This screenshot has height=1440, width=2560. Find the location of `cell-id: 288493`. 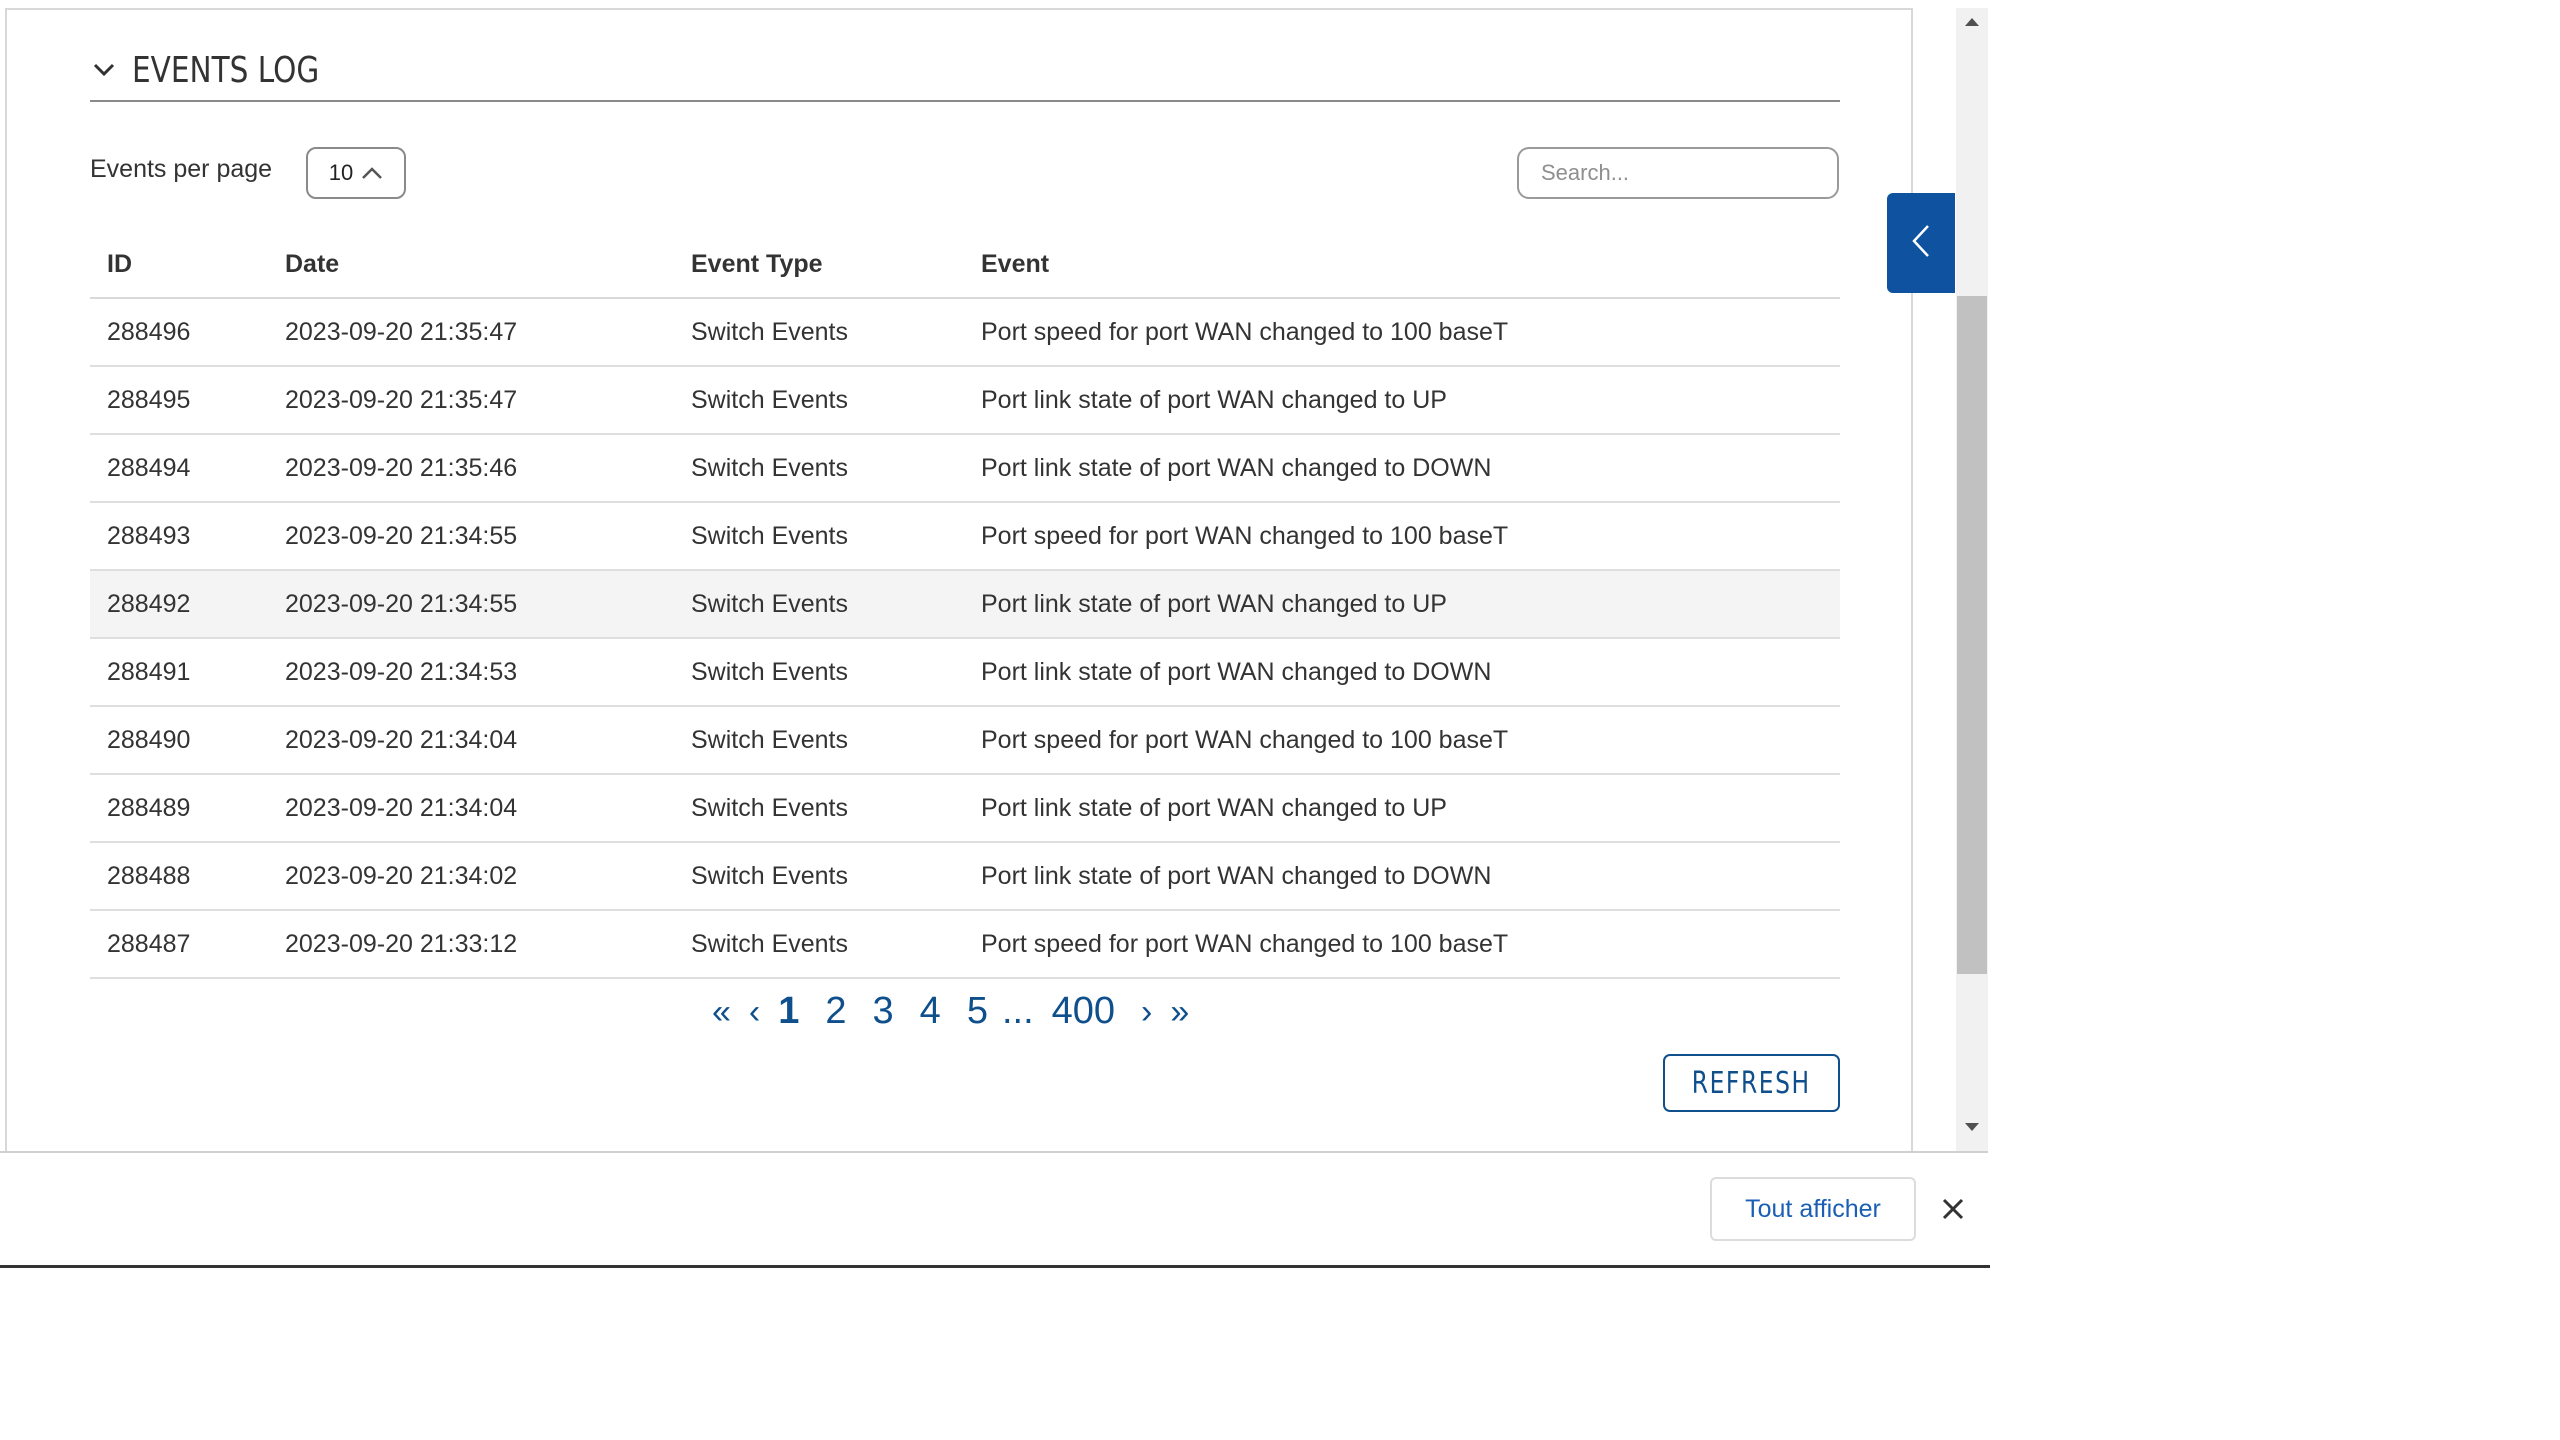

cell-id: 288493 is located at coordinates (179, 536).